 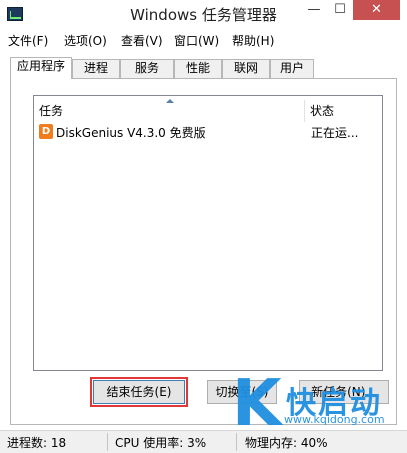 What do you see at coordinates (314, 10) in the screenshot?
I see `minimize-button: —` at bounding box center [314, 10].